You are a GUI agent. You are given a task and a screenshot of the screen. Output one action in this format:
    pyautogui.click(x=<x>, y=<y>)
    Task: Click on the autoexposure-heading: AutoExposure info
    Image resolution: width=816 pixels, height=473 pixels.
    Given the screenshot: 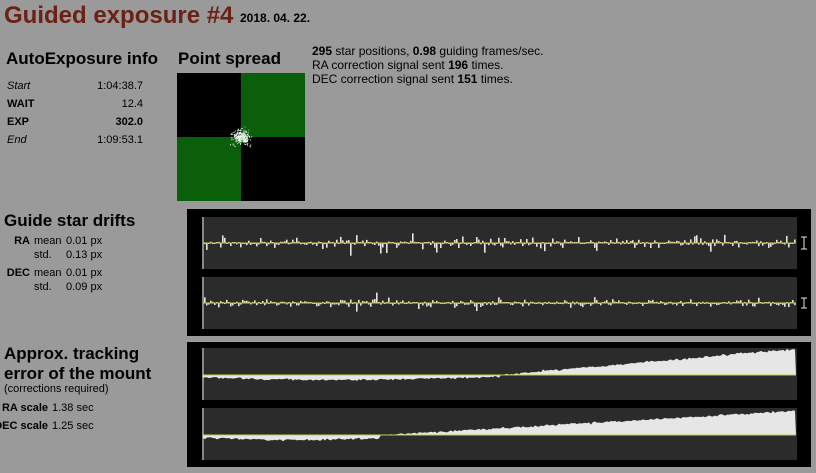 What is the action you would take?
    pyautogui.click(x=82, y=58)
    